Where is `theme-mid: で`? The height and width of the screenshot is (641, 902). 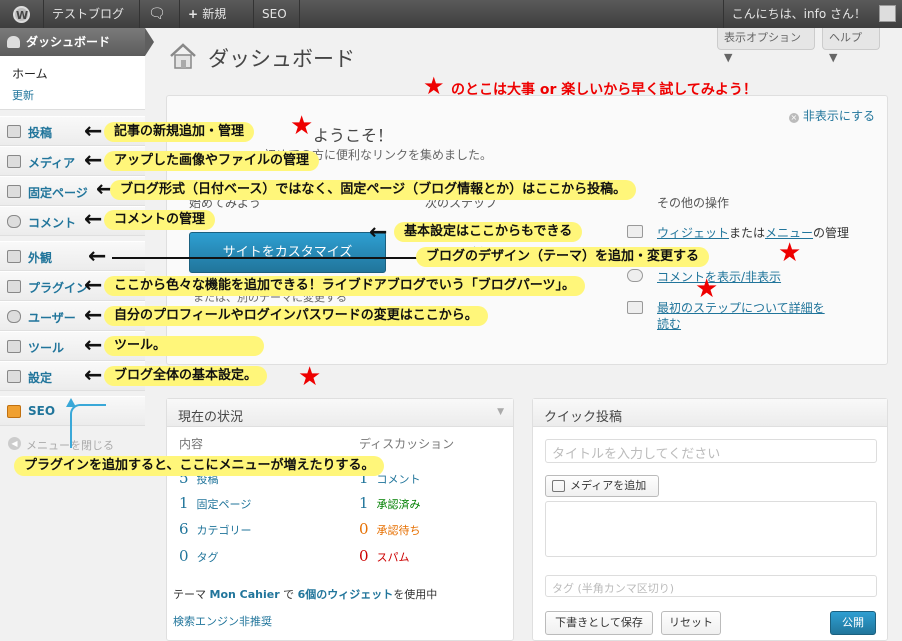
theme-mid: で is located at coordinates (289, 594).